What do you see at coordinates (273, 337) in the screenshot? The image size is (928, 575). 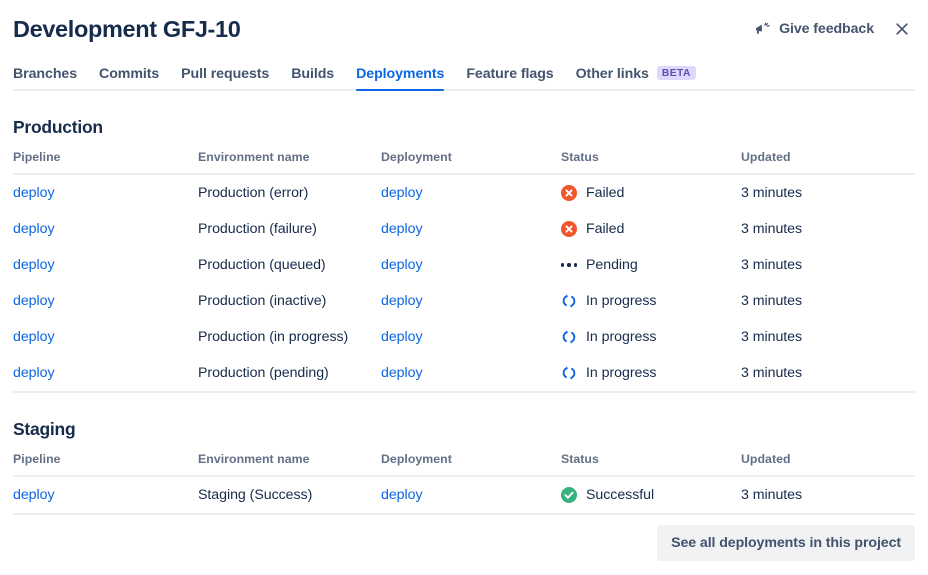 I see `environment-name-cell: Production (in progress)` at bounding box center [273, 337].